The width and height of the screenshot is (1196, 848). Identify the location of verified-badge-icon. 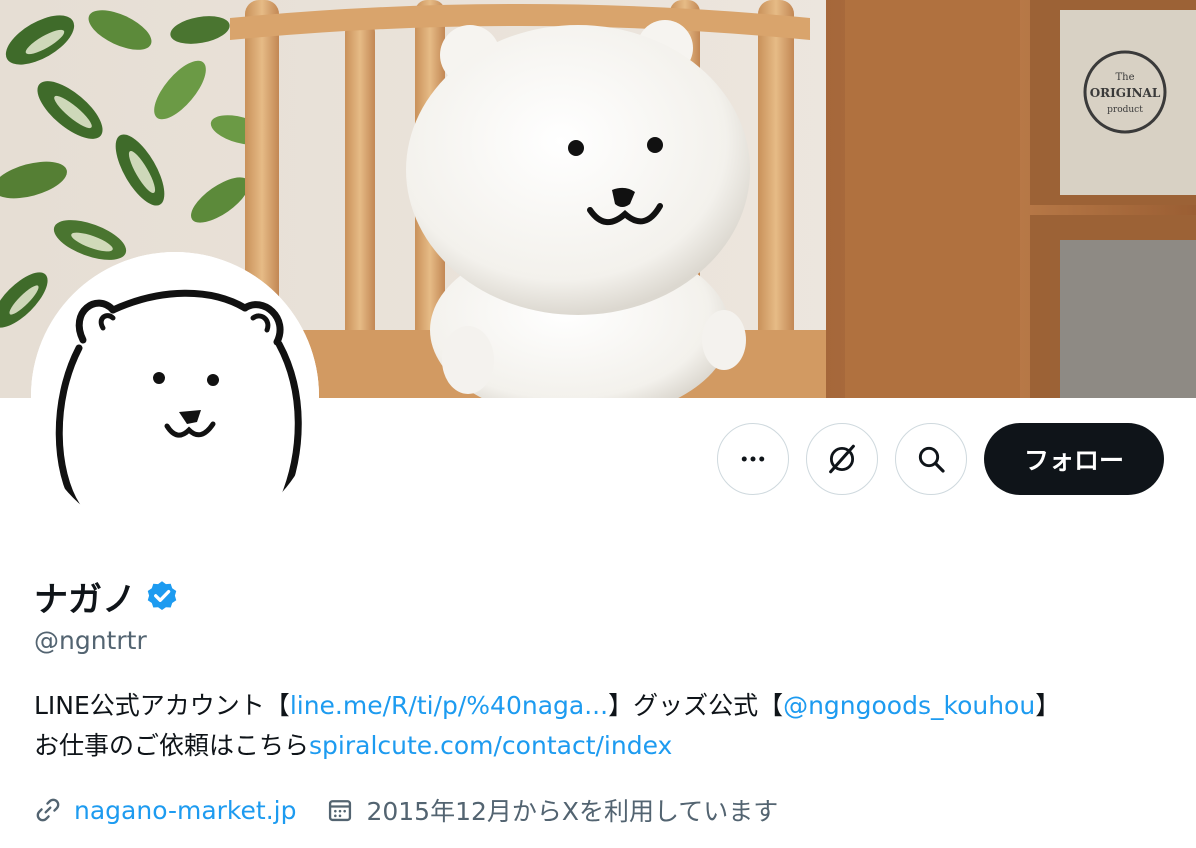
(162, 597).